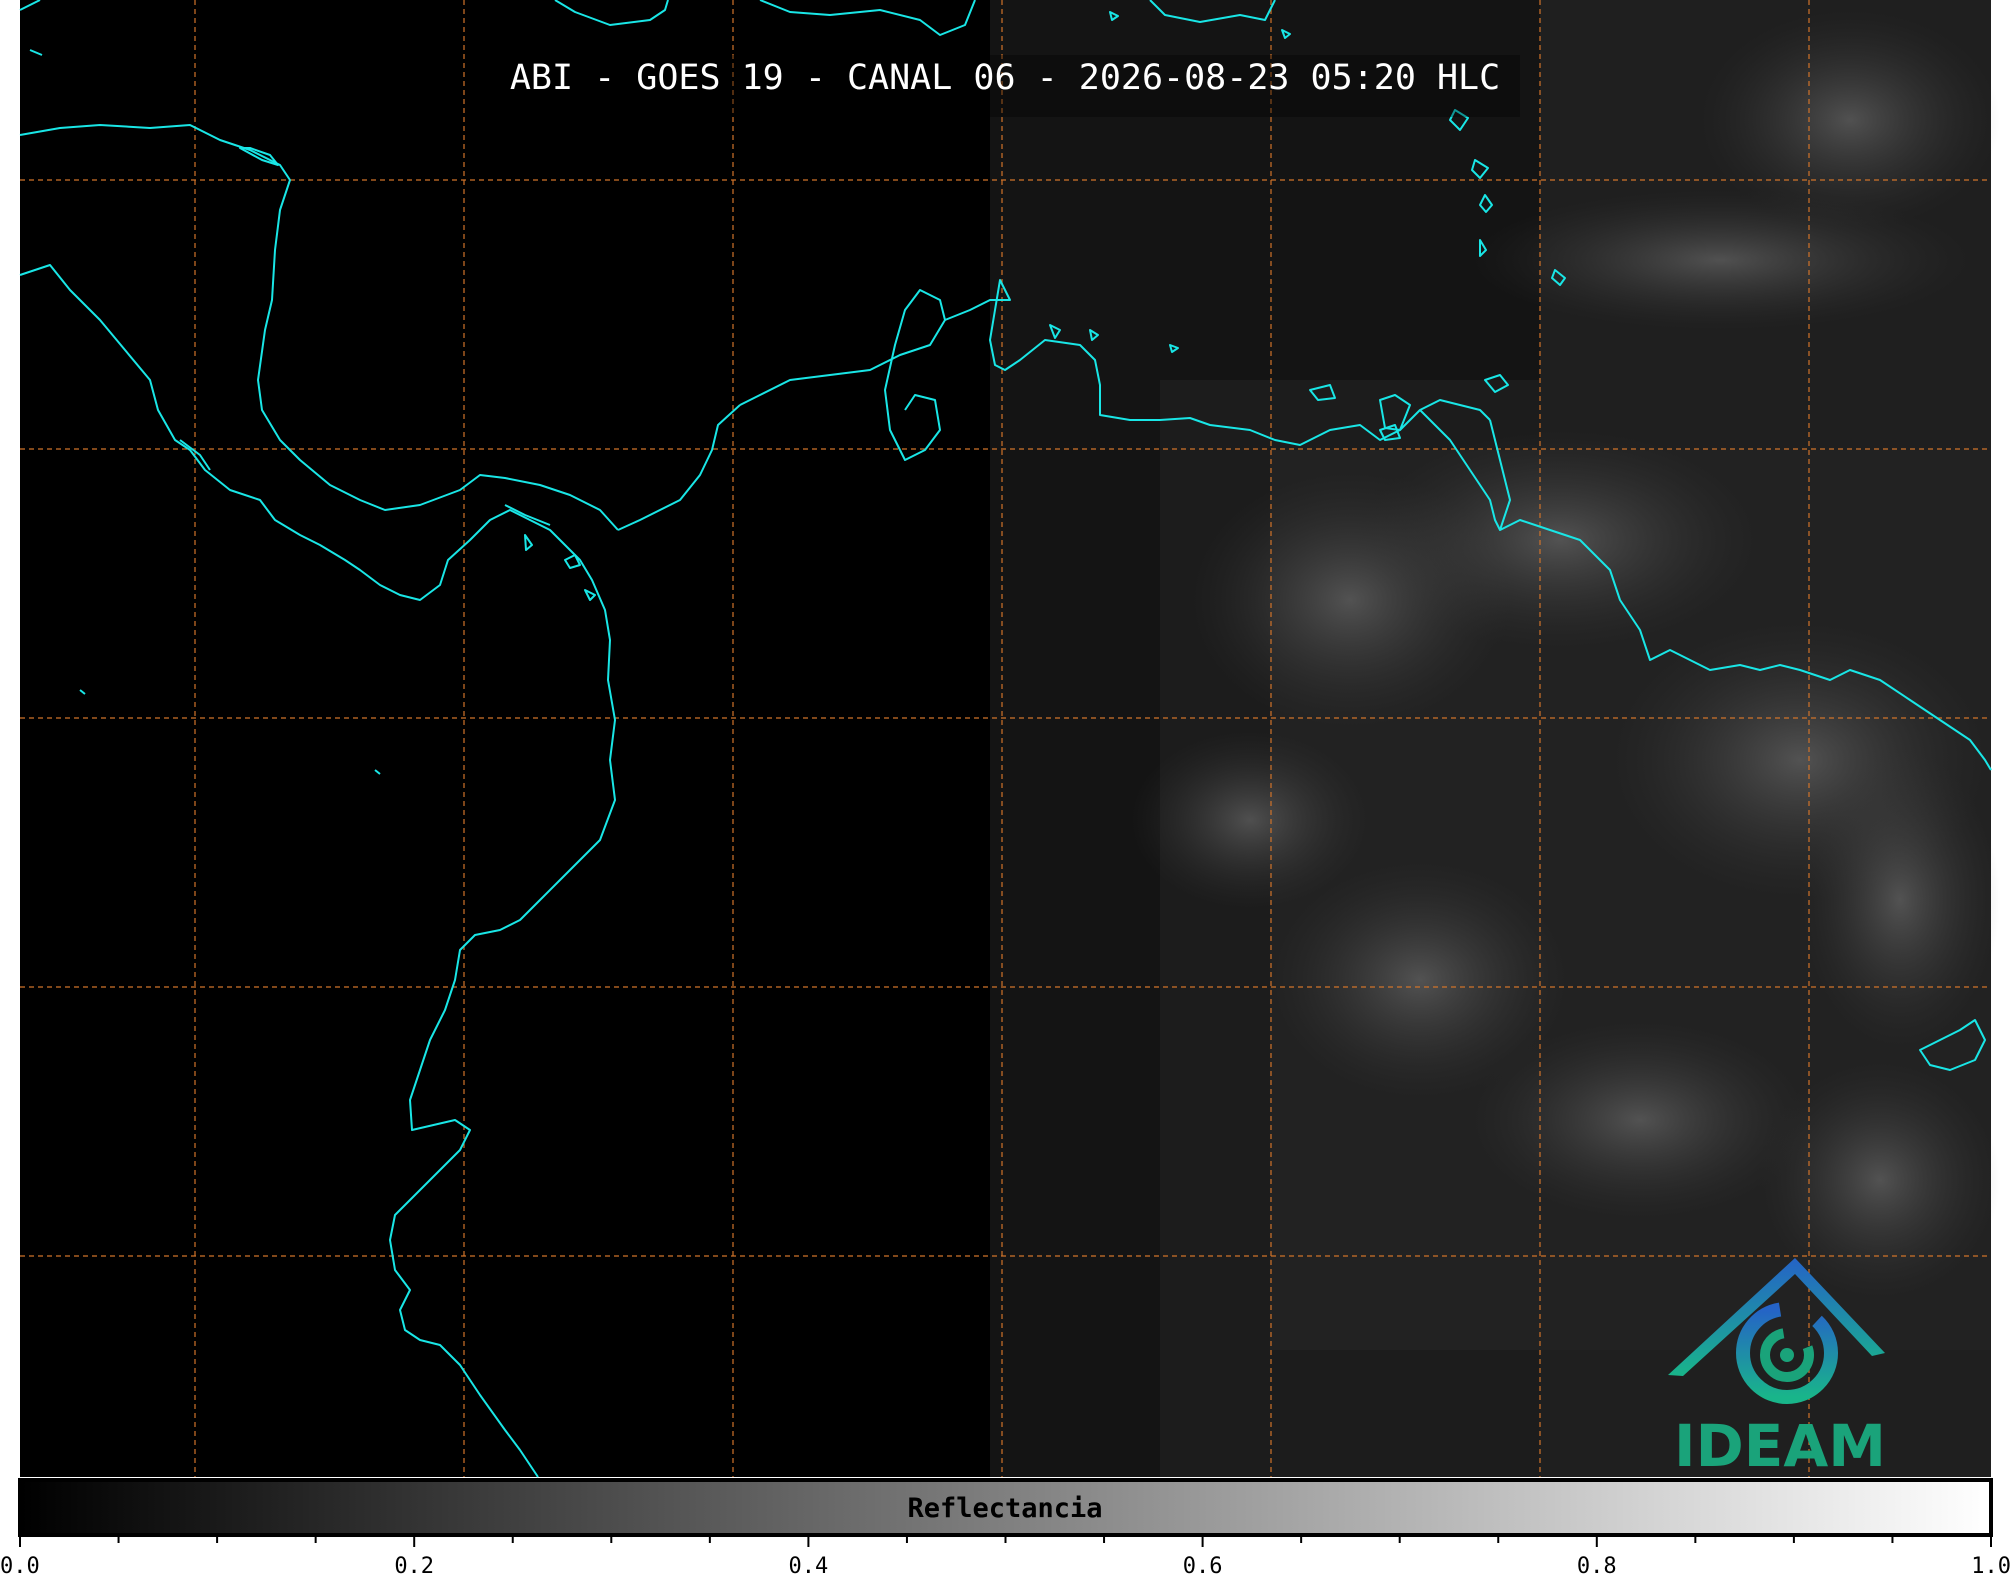  What do you see at coordinates (1780, 1446) in the screenshot?
I see `logo-text: IDEAM` at bounding box center [1780, 1446].